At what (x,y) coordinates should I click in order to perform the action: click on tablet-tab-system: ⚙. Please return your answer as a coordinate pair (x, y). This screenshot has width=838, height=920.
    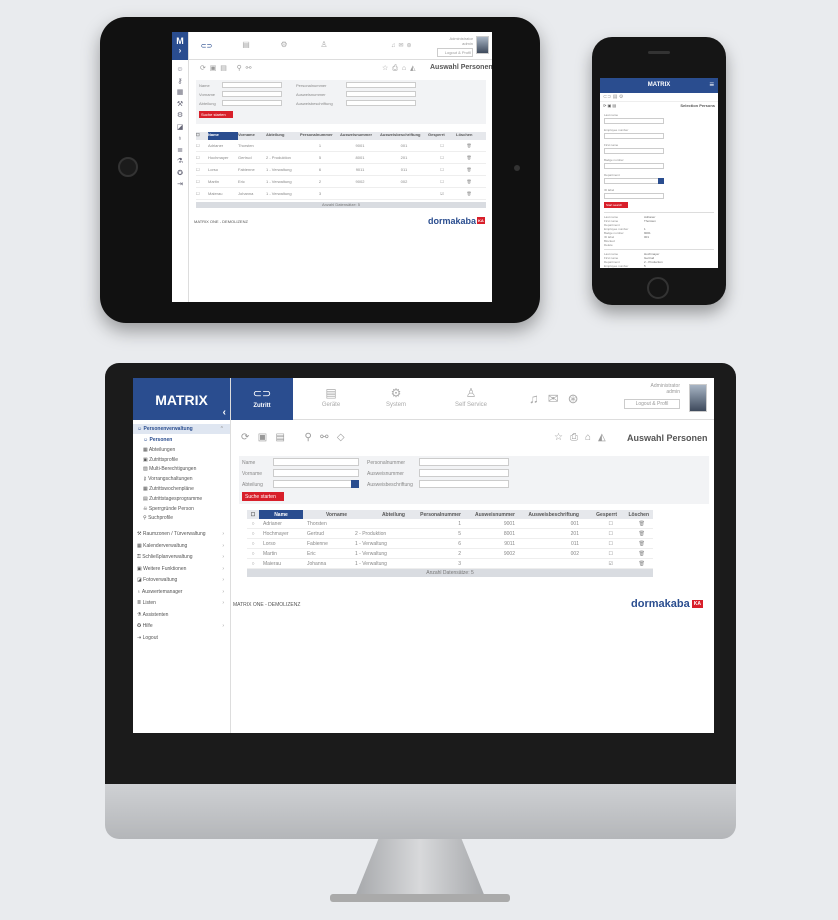
    Looking at the image, I should click on (284, 46).